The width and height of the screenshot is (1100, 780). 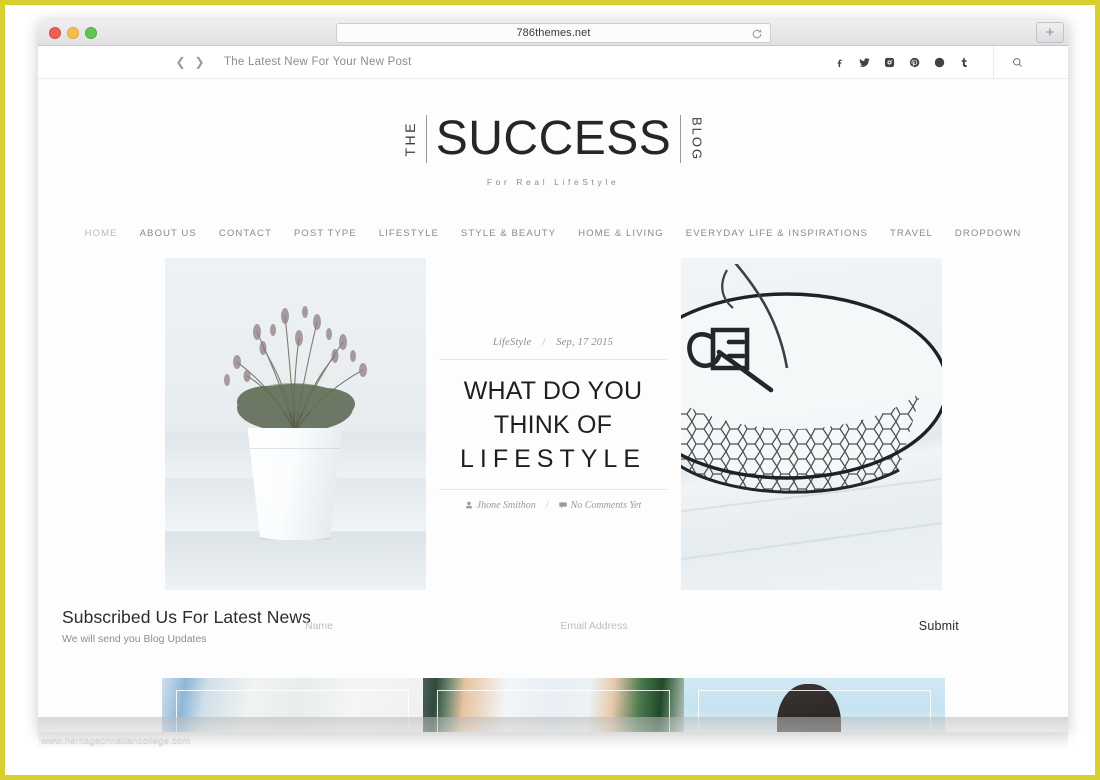 I want to click on page-bottom-shadow, so click(x=553, y=741).